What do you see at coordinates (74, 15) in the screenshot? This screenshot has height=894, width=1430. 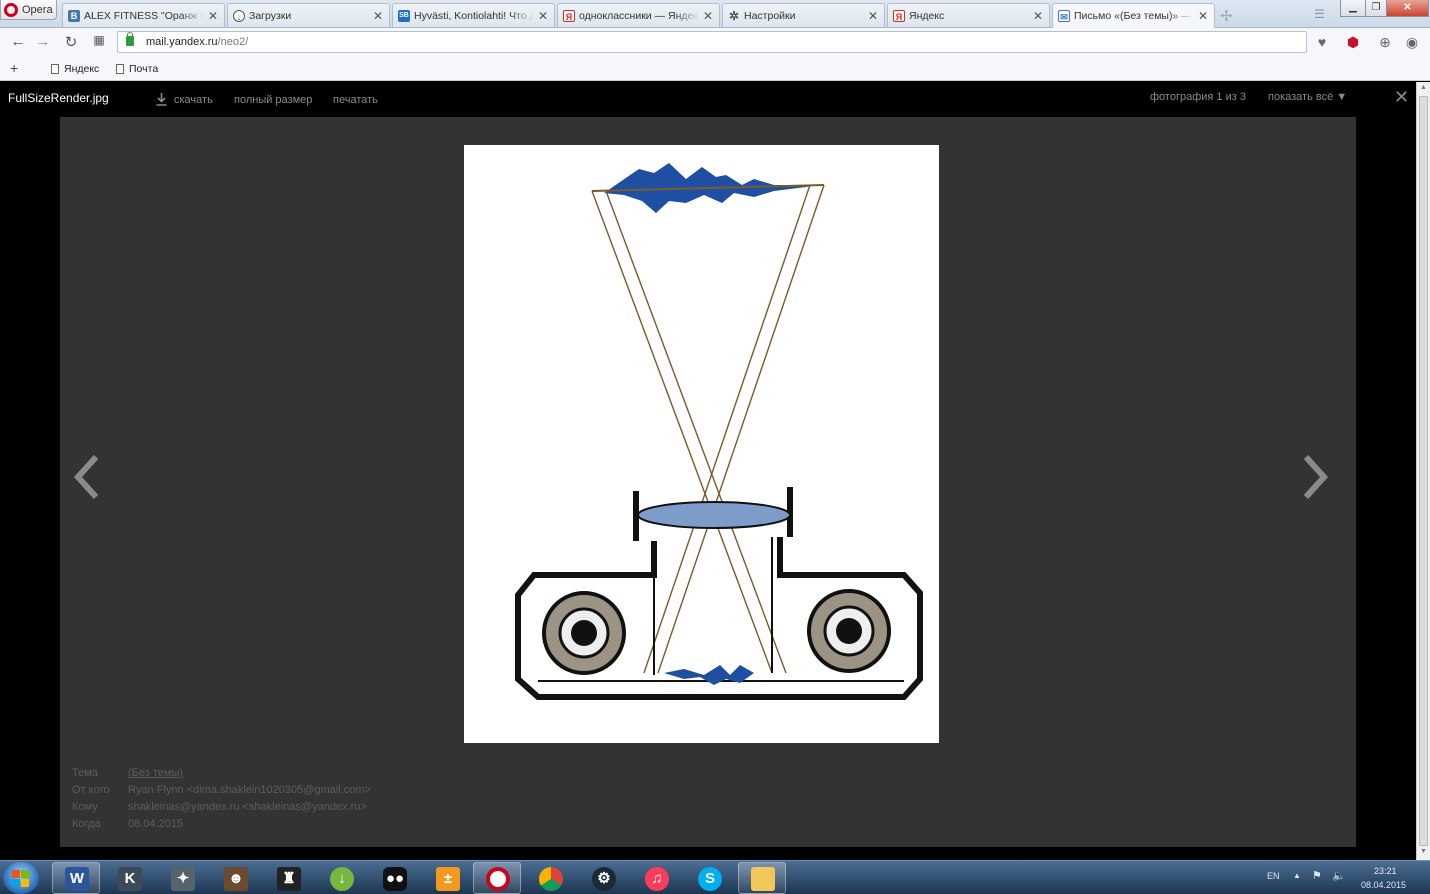 I see `vk-icon: B` at bounding box center [74, 15].